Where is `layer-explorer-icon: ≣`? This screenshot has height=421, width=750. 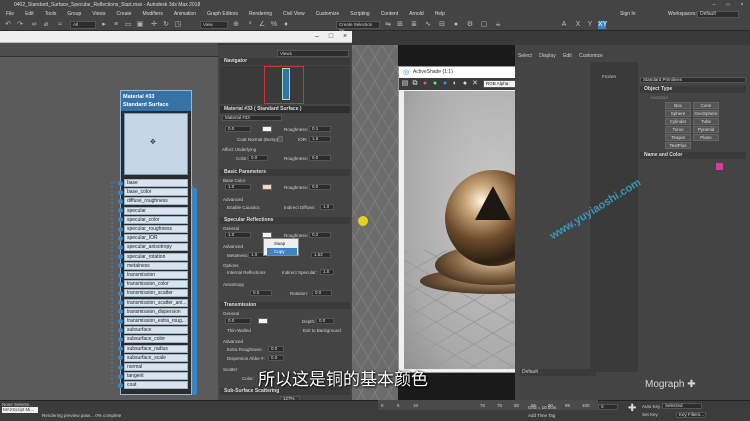 layer-explorer-icon: ≣ is located at coordinates (414, 25).